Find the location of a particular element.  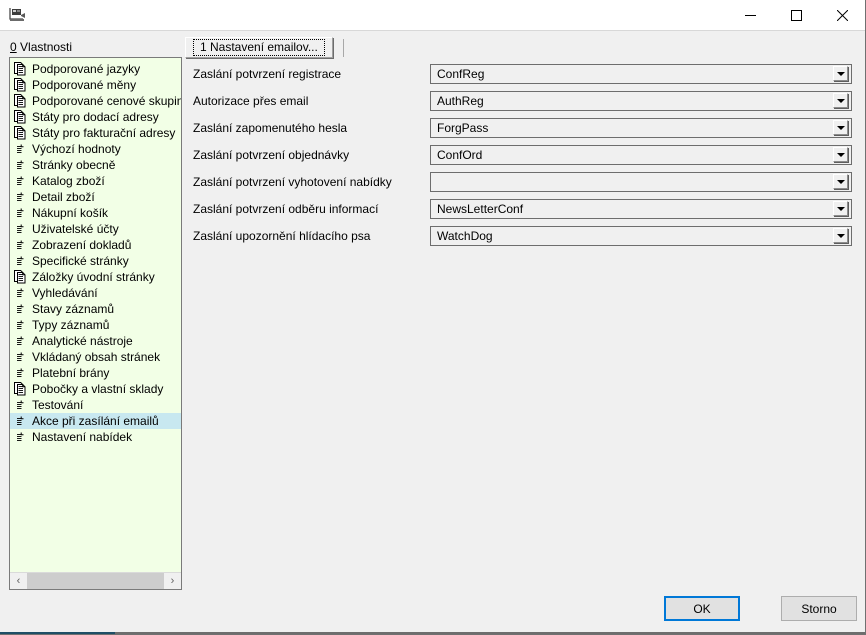

list-item: Vkládaný obsah stránek is located at coordinates (95, 357).